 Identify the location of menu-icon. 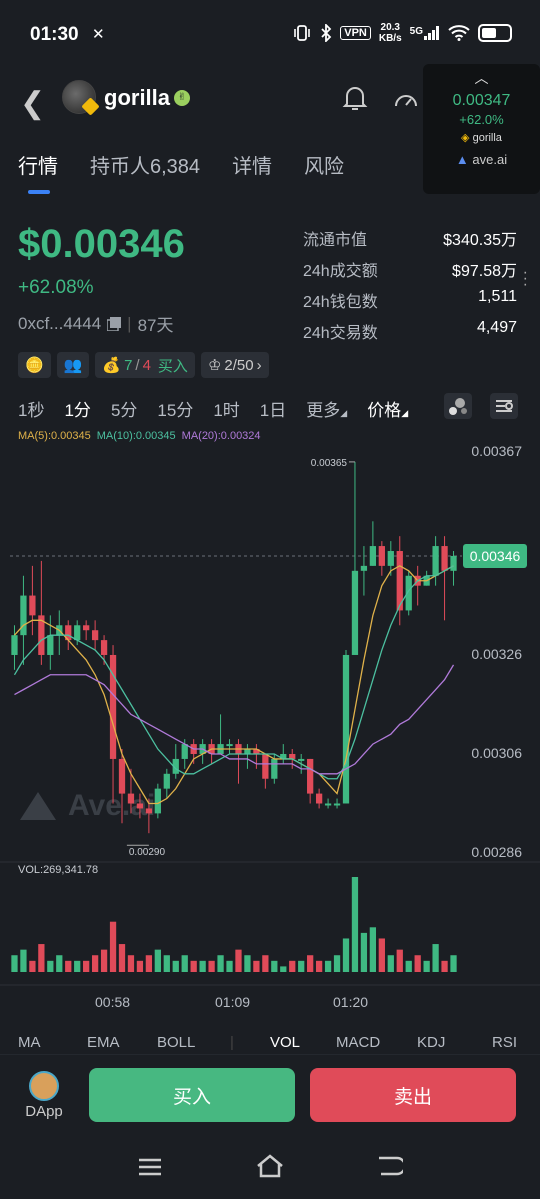
(150, 1167).